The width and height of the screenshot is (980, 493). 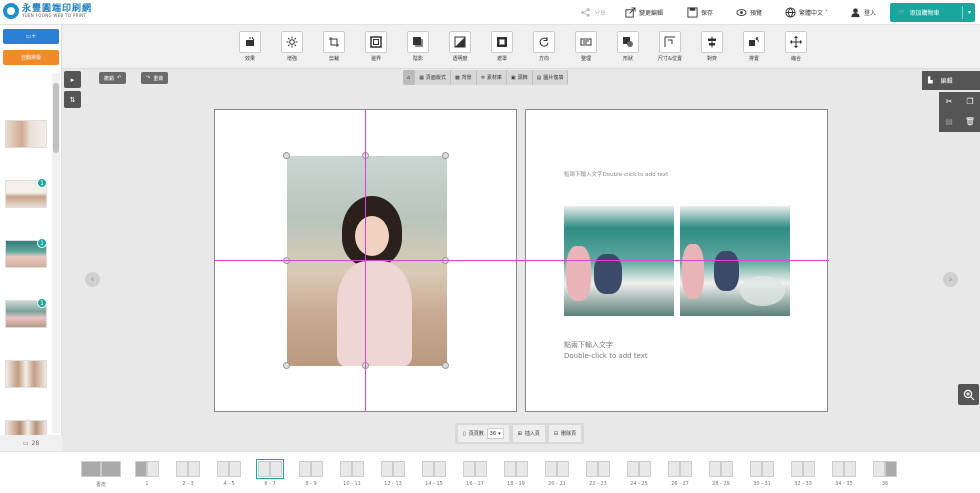 I want to click on zoom-button, so click(x=968, y=394).